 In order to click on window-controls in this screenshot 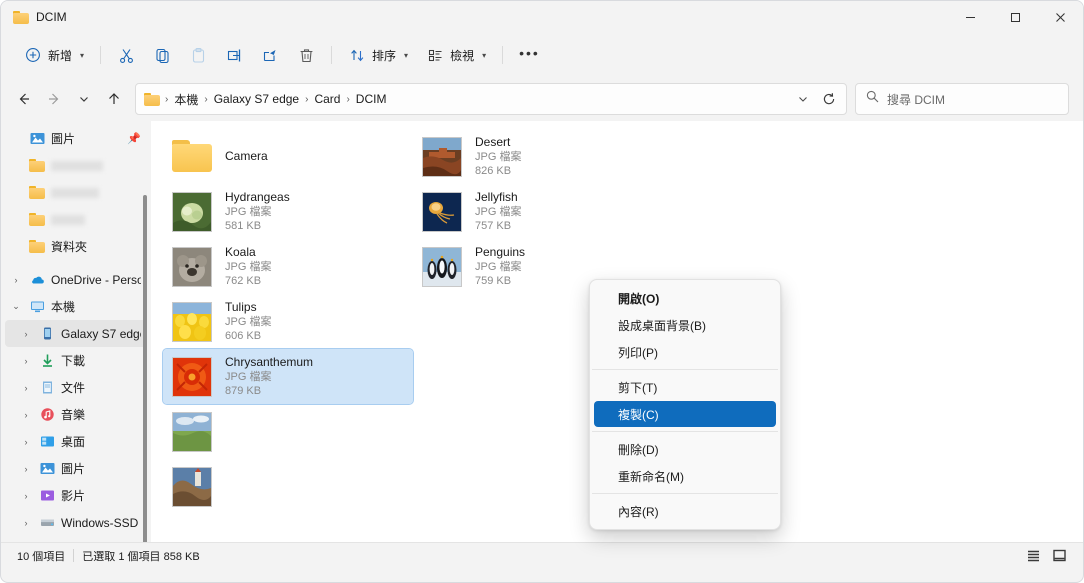, I will do `click(1015, 17)`.